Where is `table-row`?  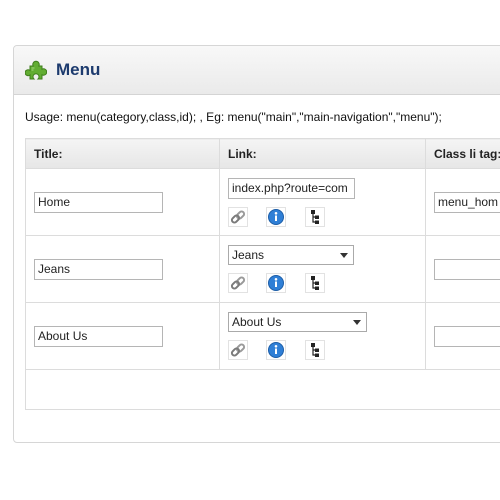
table-row is located at coordinates (262, 202).